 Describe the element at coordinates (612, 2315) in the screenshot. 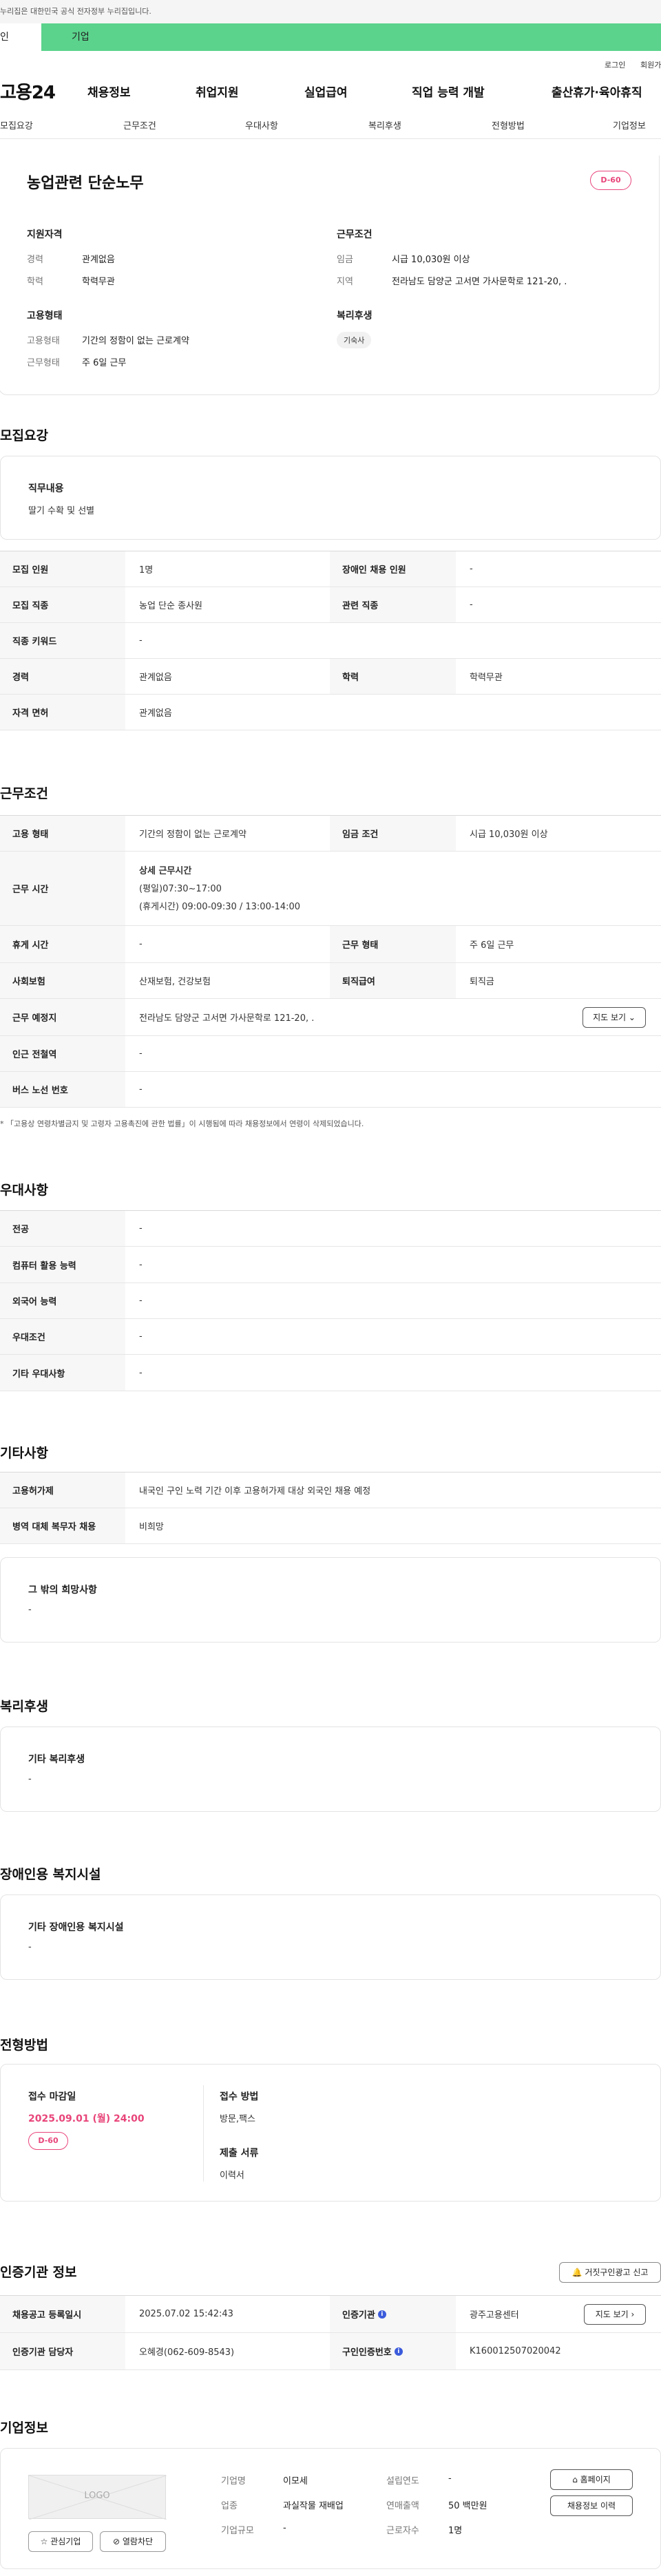

I see `cert-map-label: 지도 보기` at that location.